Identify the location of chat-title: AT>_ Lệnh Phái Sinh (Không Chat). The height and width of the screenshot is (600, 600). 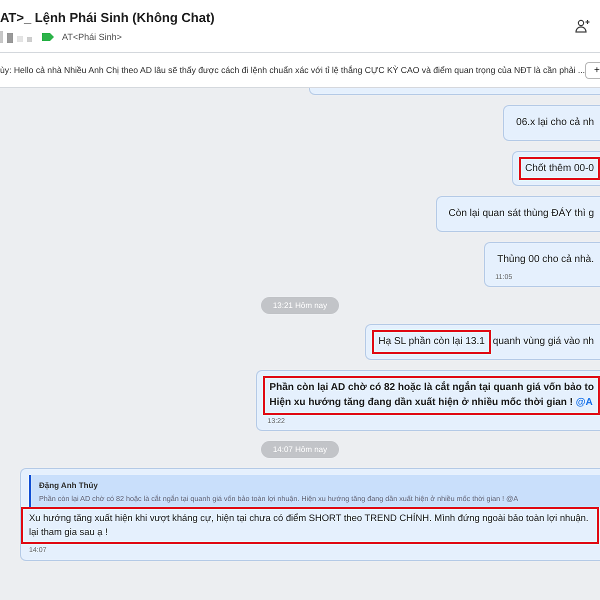
(107, 17).